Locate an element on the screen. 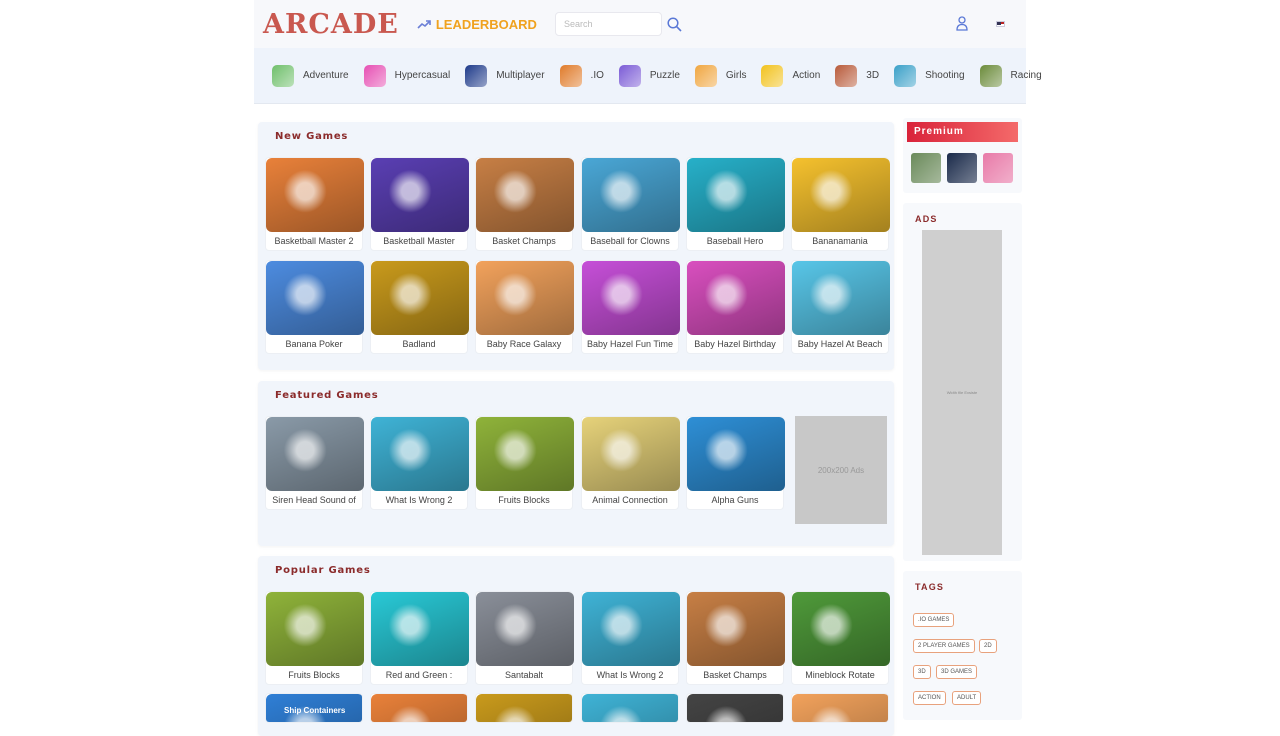  category-racing: Racing is located at coordinates (1010, 75).